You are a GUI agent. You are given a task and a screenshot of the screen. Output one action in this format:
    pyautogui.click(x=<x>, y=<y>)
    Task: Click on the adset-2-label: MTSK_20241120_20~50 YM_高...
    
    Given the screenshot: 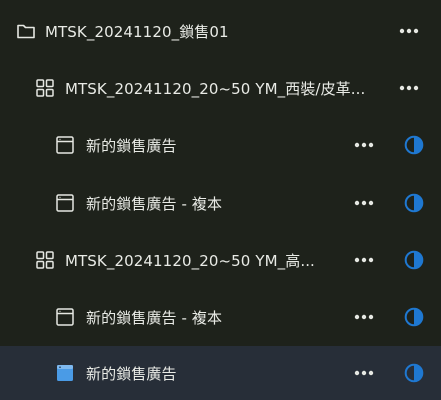 What is the action you would take?
    pyautogui.click(x=190, y=260)
    